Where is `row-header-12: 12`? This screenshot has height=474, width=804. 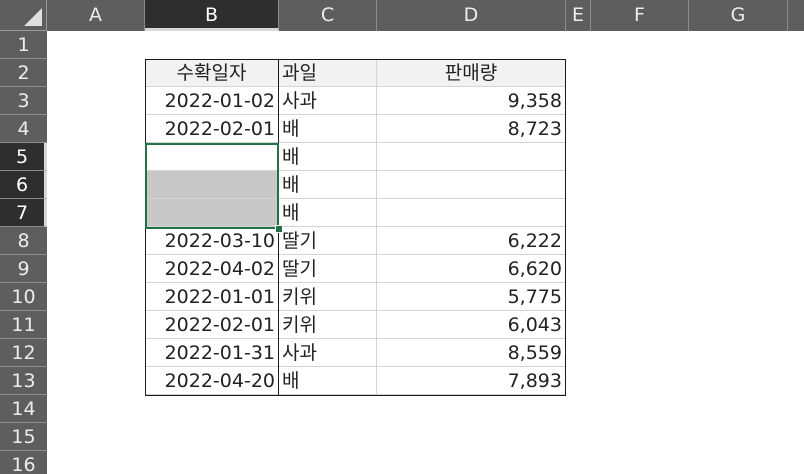 row-header-12: 12 is located at coordinates (23, 353).